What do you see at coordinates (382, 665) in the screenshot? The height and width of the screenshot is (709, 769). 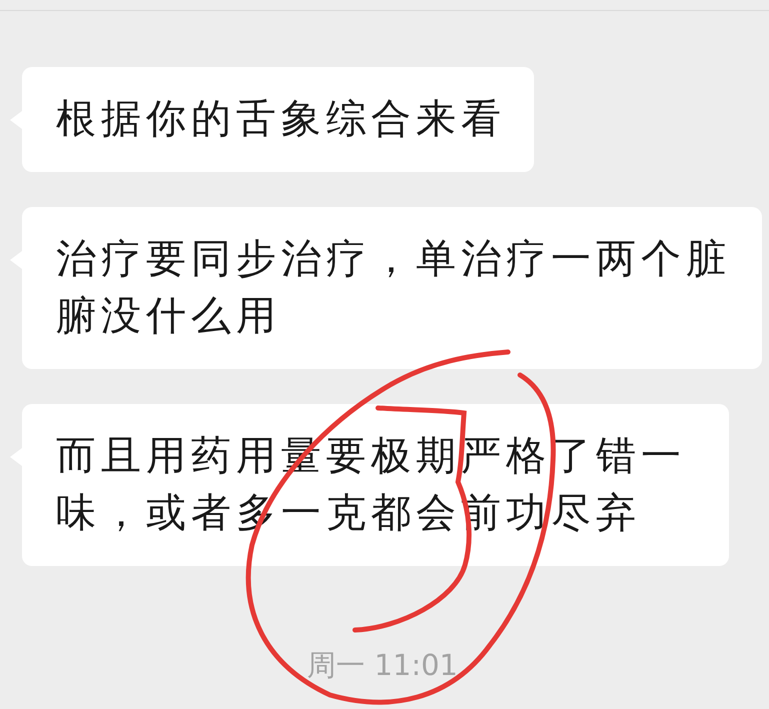 I see `timestamp: 周一 11:01` at bounding box center [382, 665].